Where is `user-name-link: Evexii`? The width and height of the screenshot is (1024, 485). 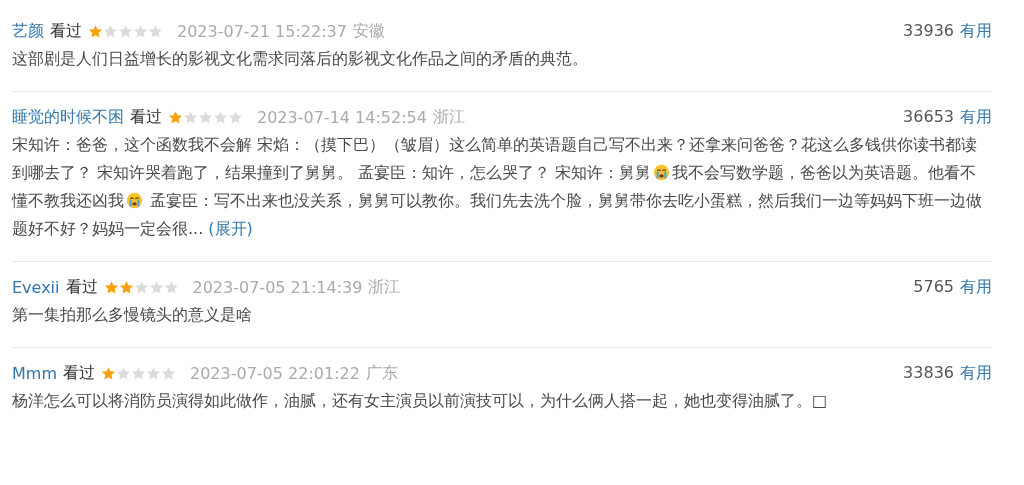 user-name-link: Evexii is located at coordinates (36, 287).